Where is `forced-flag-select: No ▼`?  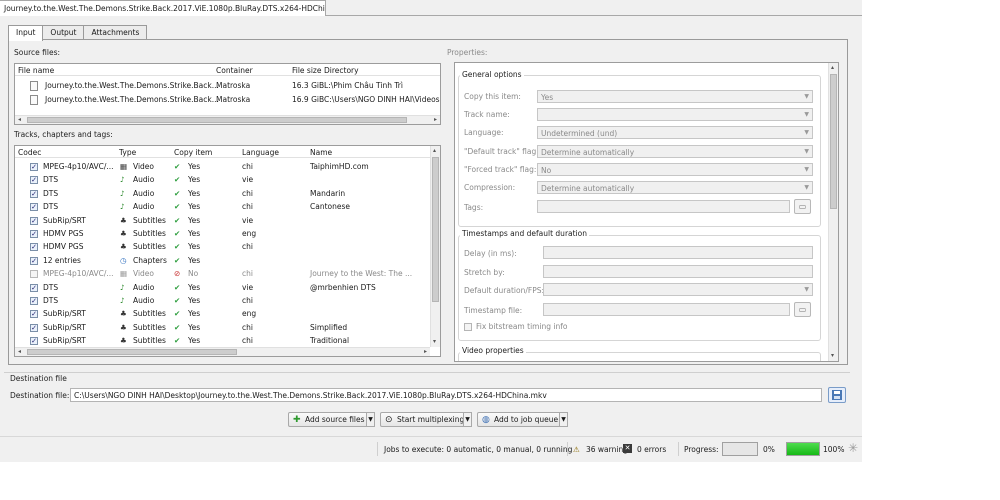
forced-flag-select: No ▼ is located at coordinates (675, 169).